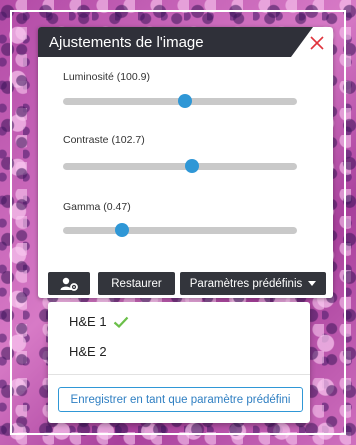  Describe the element at coordinates (126, 42) in the screenshot. I see `panel-title: Ajustements de l'image` at that location.